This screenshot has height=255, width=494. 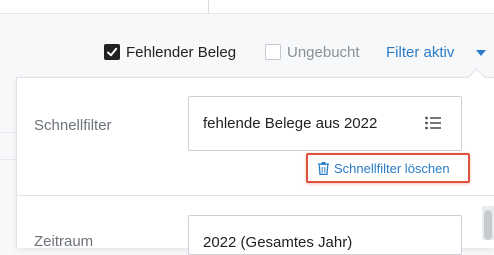 What do you see at coordinates (181, 52) in the screenshot?
I see `missing-receipt-label: Fehlender Beleg` at bounding box center [181, 52].